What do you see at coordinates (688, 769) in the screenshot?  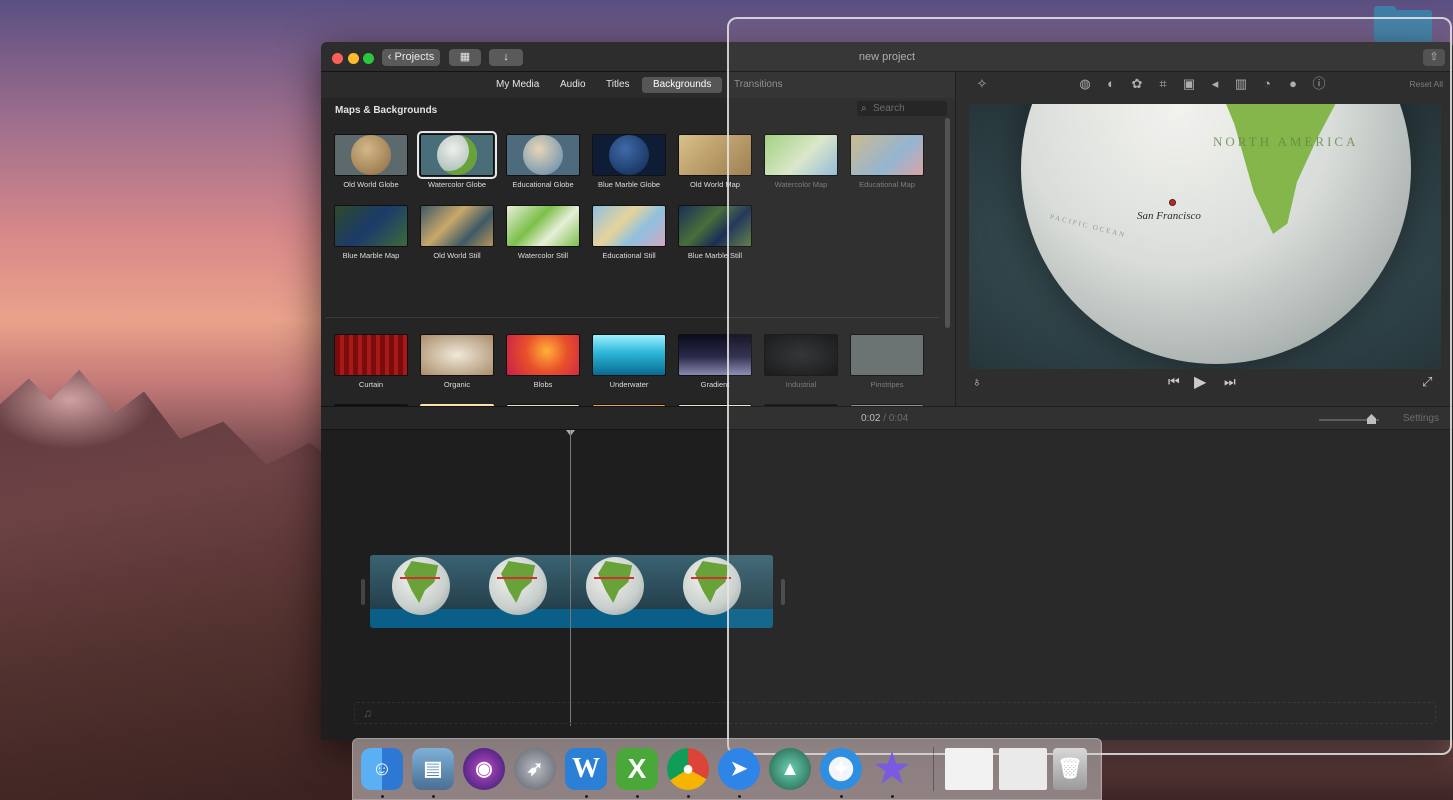 I see `chrome-icon: ●` at bounding box center [688, 769].